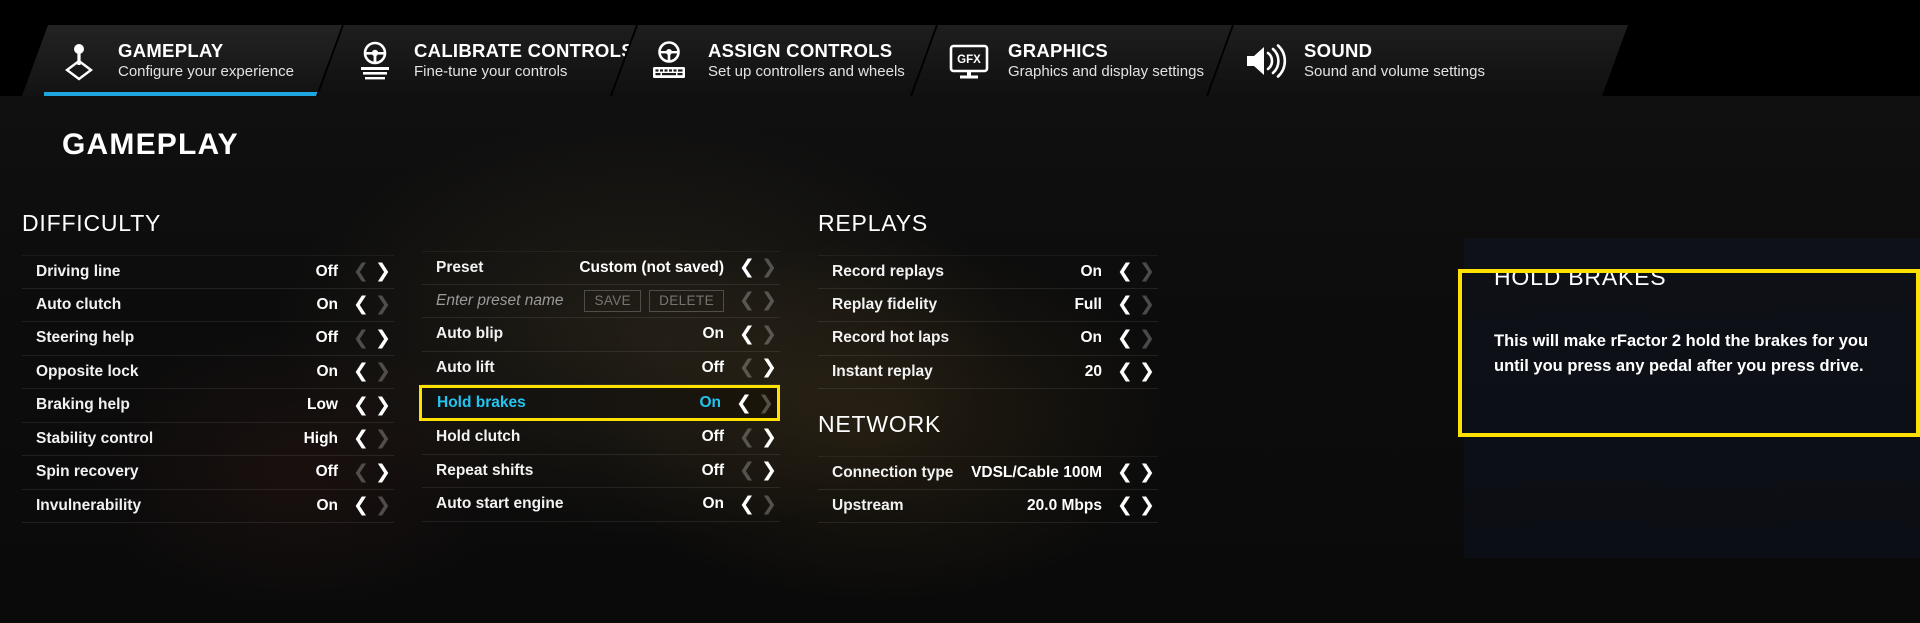  I want to click on setting-row: Invulnerability On ❮ ❯, so click(208, 506).